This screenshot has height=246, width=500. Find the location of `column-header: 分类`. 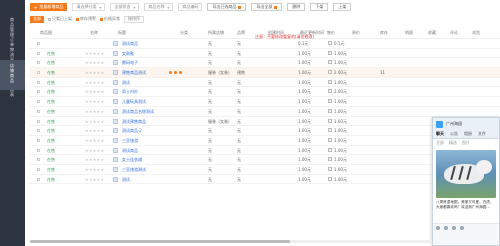

column-header: 分类 is located at coordinates (184, 33).